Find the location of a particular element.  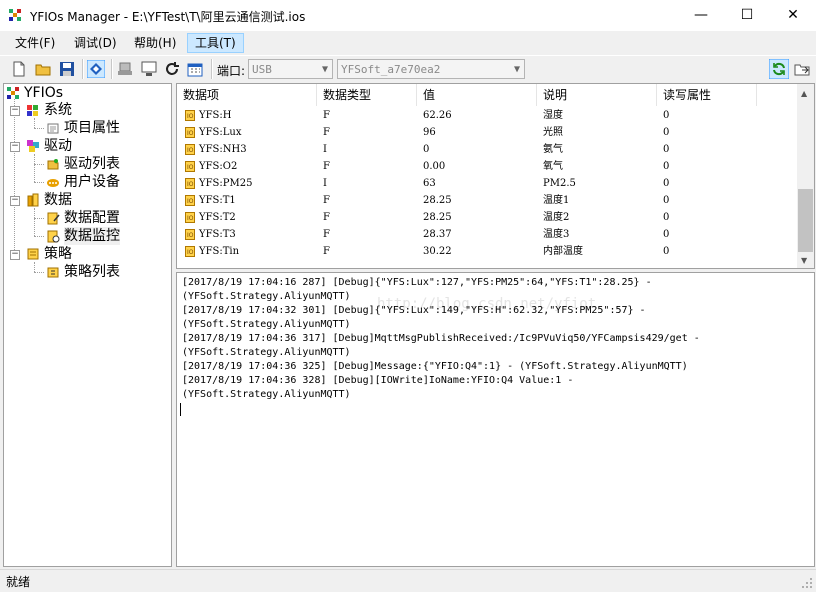

table-row: IO YFS:T1 F 28.25 温度1 0 is located at coordinates (487, 200).